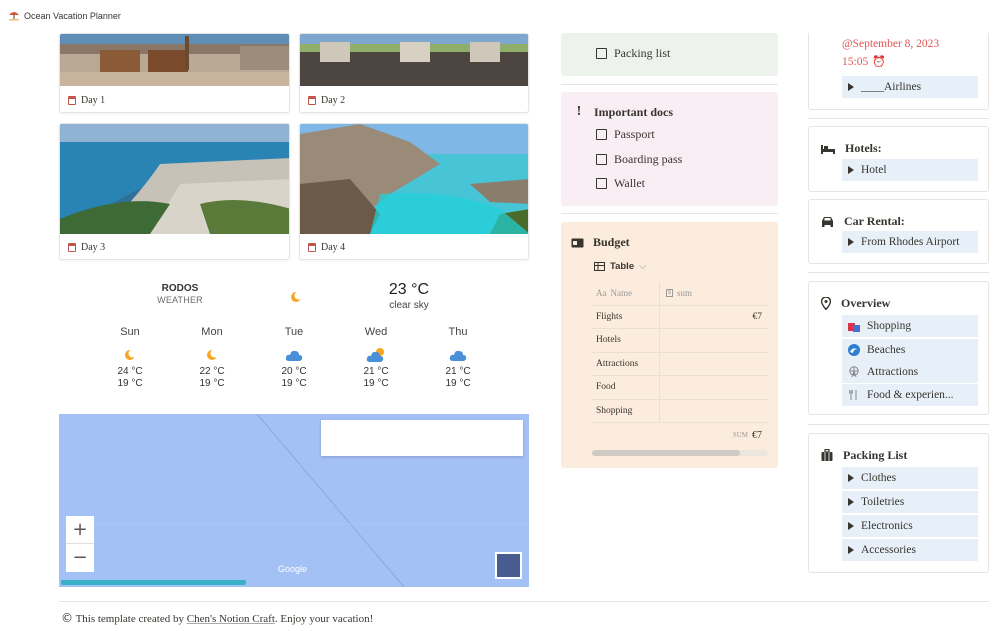 This screenshot has height=631, width=1005. I want to click on car-rental-card: Car Rental: From Rhodes Airport, so click(898, 231).